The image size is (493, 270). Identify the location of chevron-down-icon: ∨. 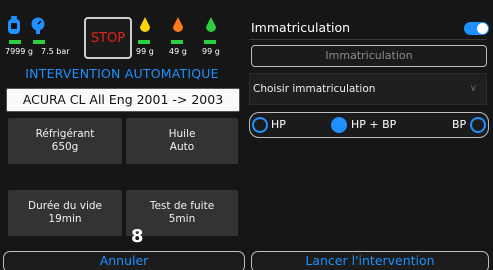
(473, 88).